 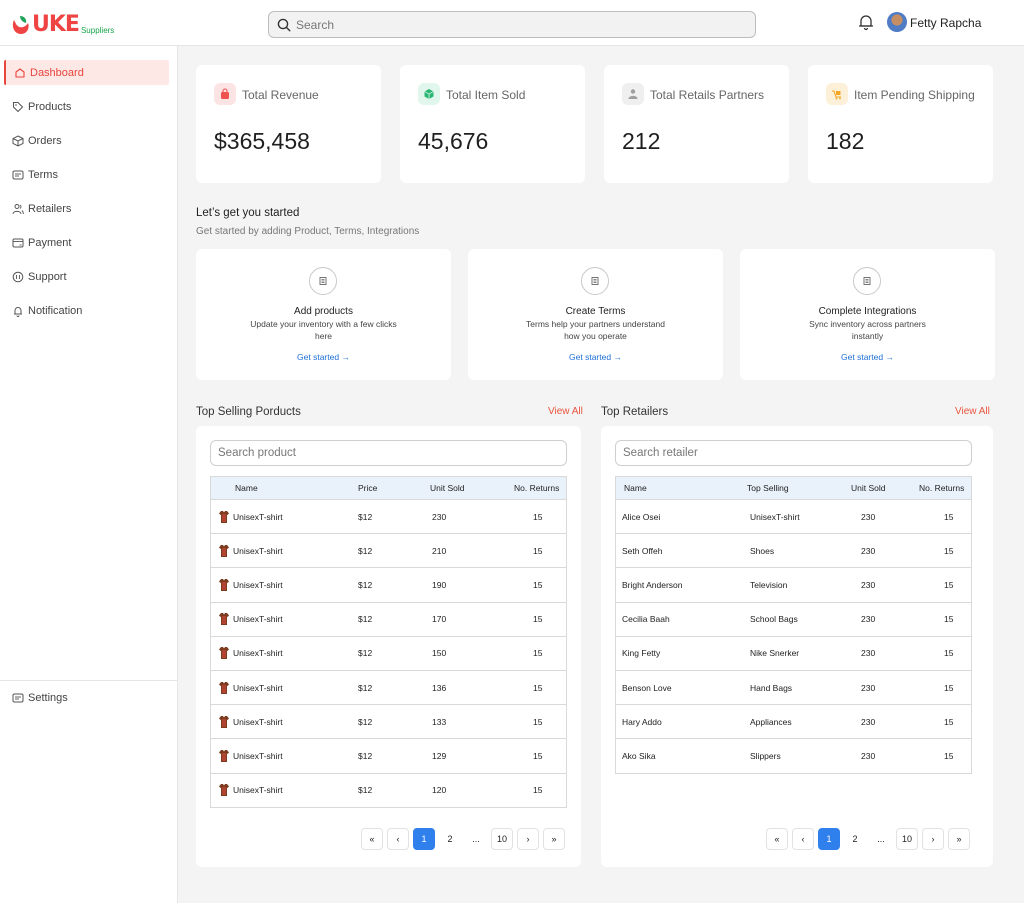 I want to click on table-row: Bright Anderson Television 230 15, so click(x=793, y=584).